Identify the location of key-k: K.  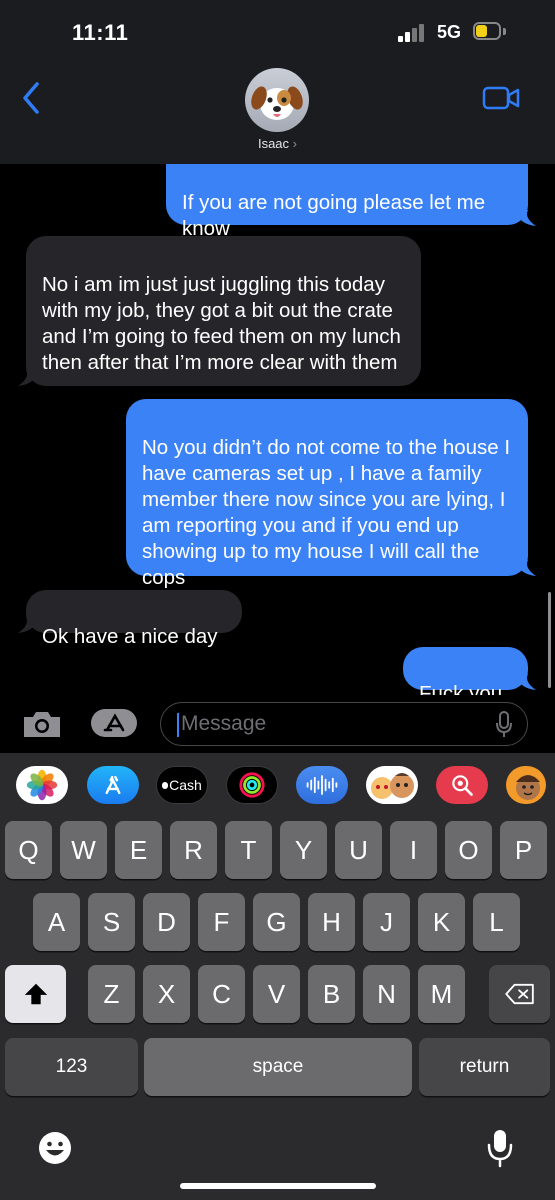
(441, 922).